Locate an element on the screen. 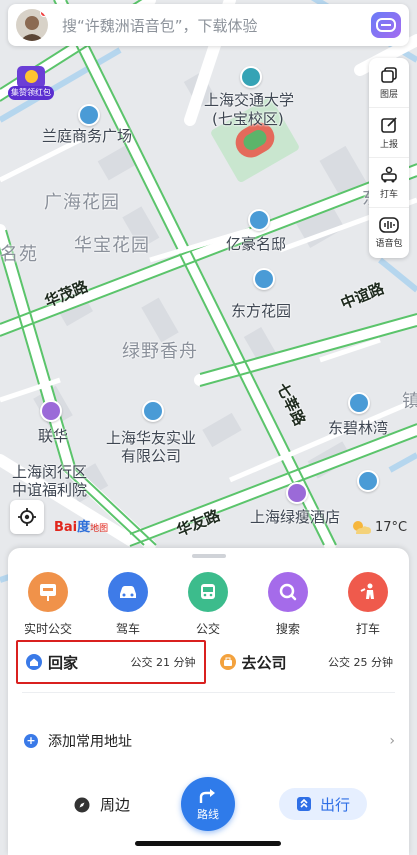 The width and height of the screenshot is (417, 855). map-area-label: 绿野香舟 is located at coordinates (160, 351).